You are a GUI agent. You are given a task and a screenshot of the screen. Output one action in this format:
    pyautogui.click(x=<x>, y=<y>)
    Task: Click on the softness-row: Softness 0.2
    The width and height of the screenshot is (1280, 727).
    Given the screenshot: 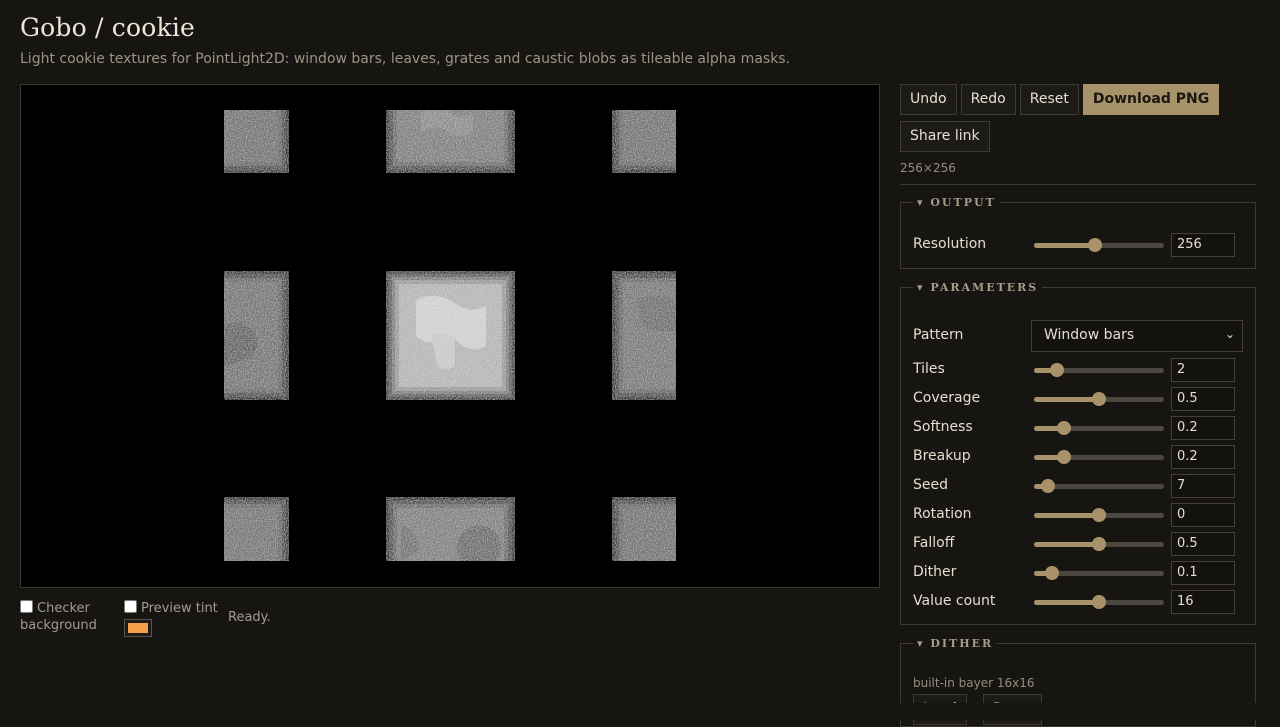 What is the action you would take?
    pyautogui.click(x=1079, y=428)
    